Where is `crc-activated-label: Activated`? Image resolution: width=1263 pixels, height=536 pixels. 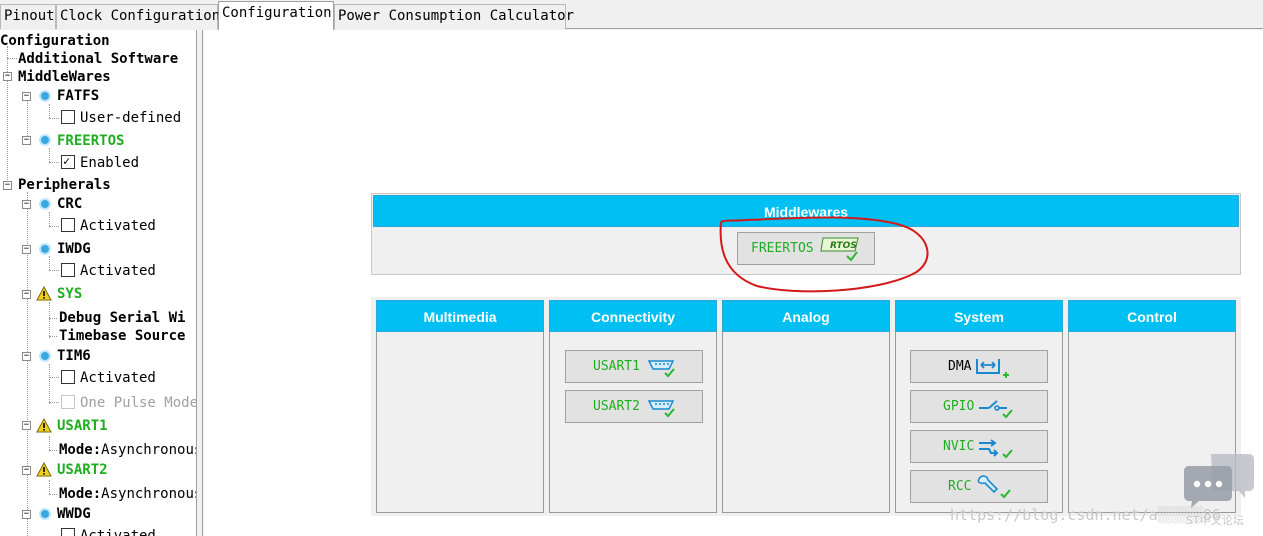 crc-activated-label: Activated is located at coordinates (118, 226).